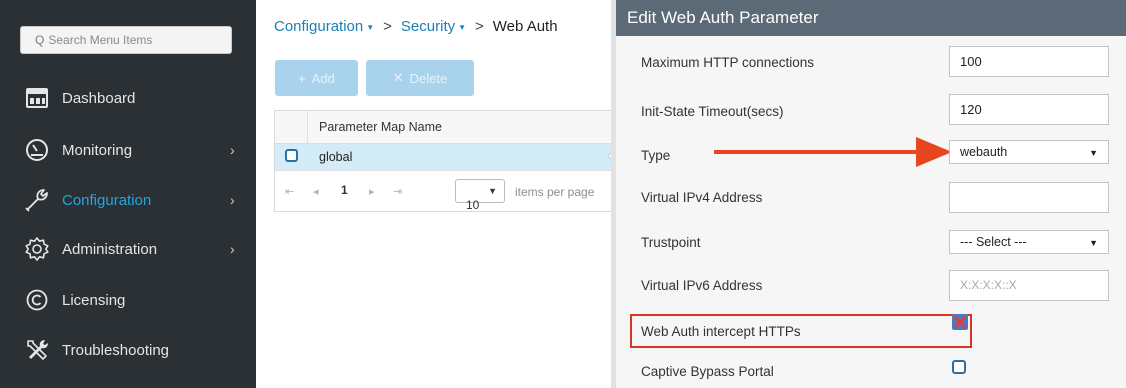 The height and width of the screenshot is (388, 1126). I want to click on last-page-icon: ⇥, so click(397, 191).